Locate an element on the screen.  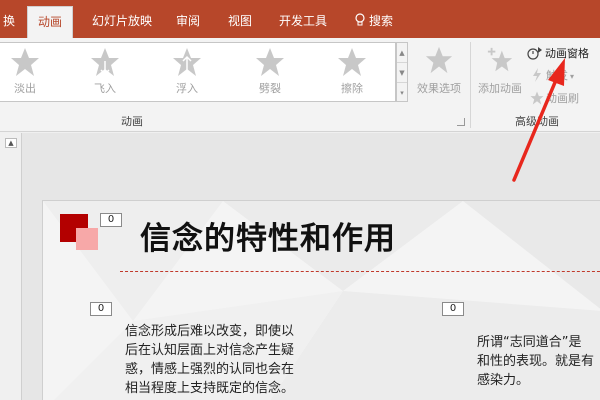
add-animation-button: 添加动画 is located at coordinates (500, 71).